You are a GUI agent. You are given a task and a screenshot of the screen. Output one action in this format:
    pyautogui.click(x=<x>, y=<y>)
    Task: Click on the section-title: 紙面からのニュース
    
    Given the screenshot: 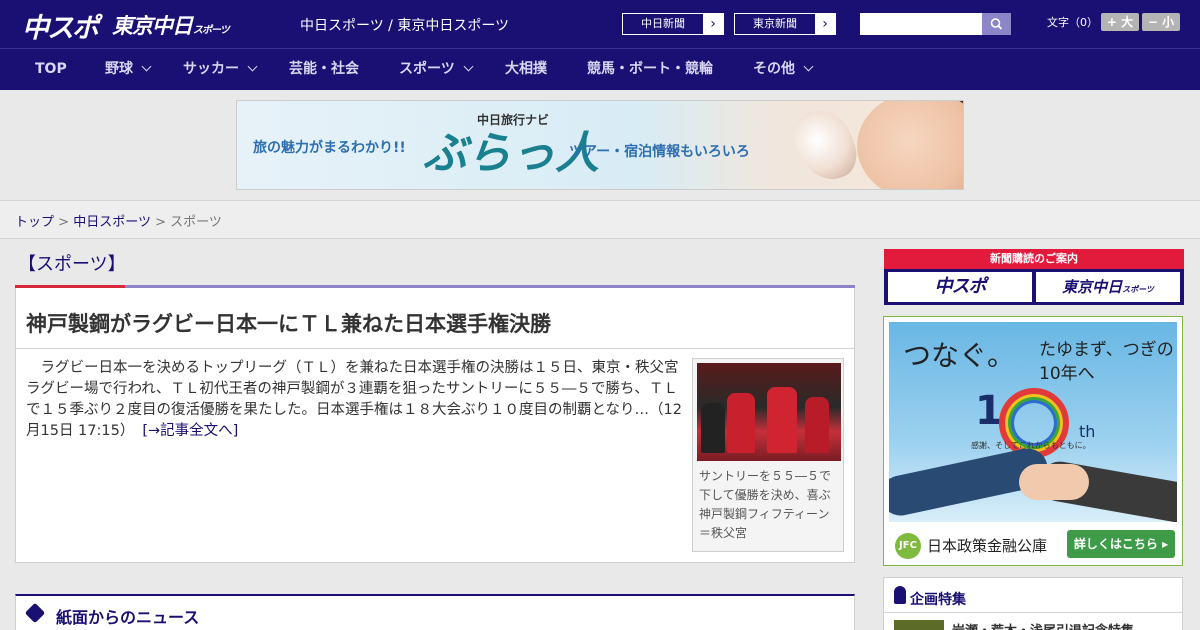 What is the action you would take?
    pyautogui.click(x=128, y=617)
    